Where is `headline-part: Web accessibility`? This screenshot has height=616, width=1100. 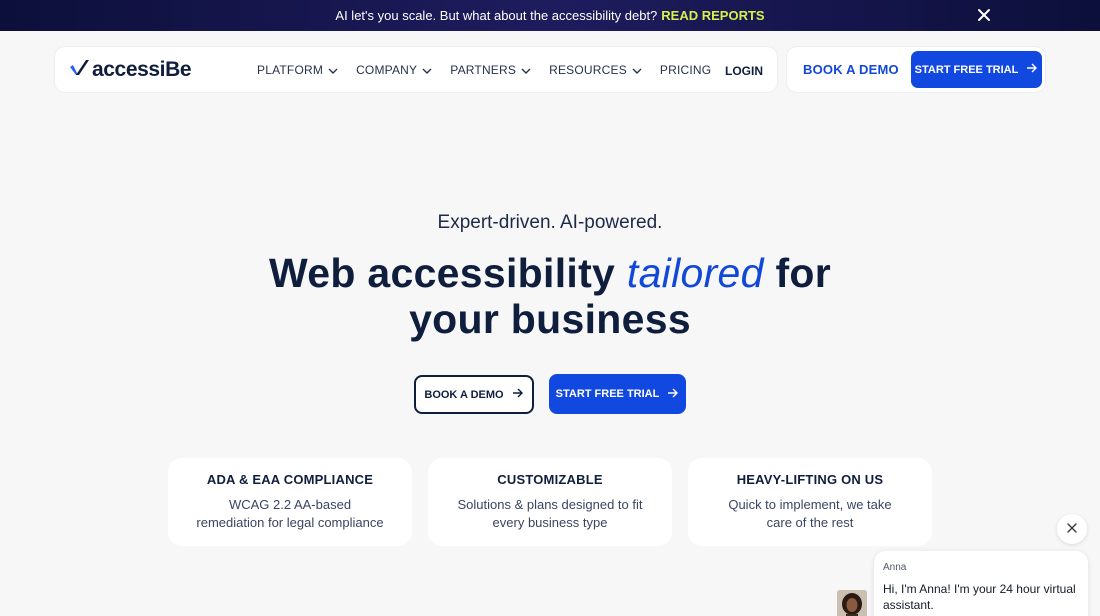 headline-part: Web accessibility is located at coordinates (442, 273).